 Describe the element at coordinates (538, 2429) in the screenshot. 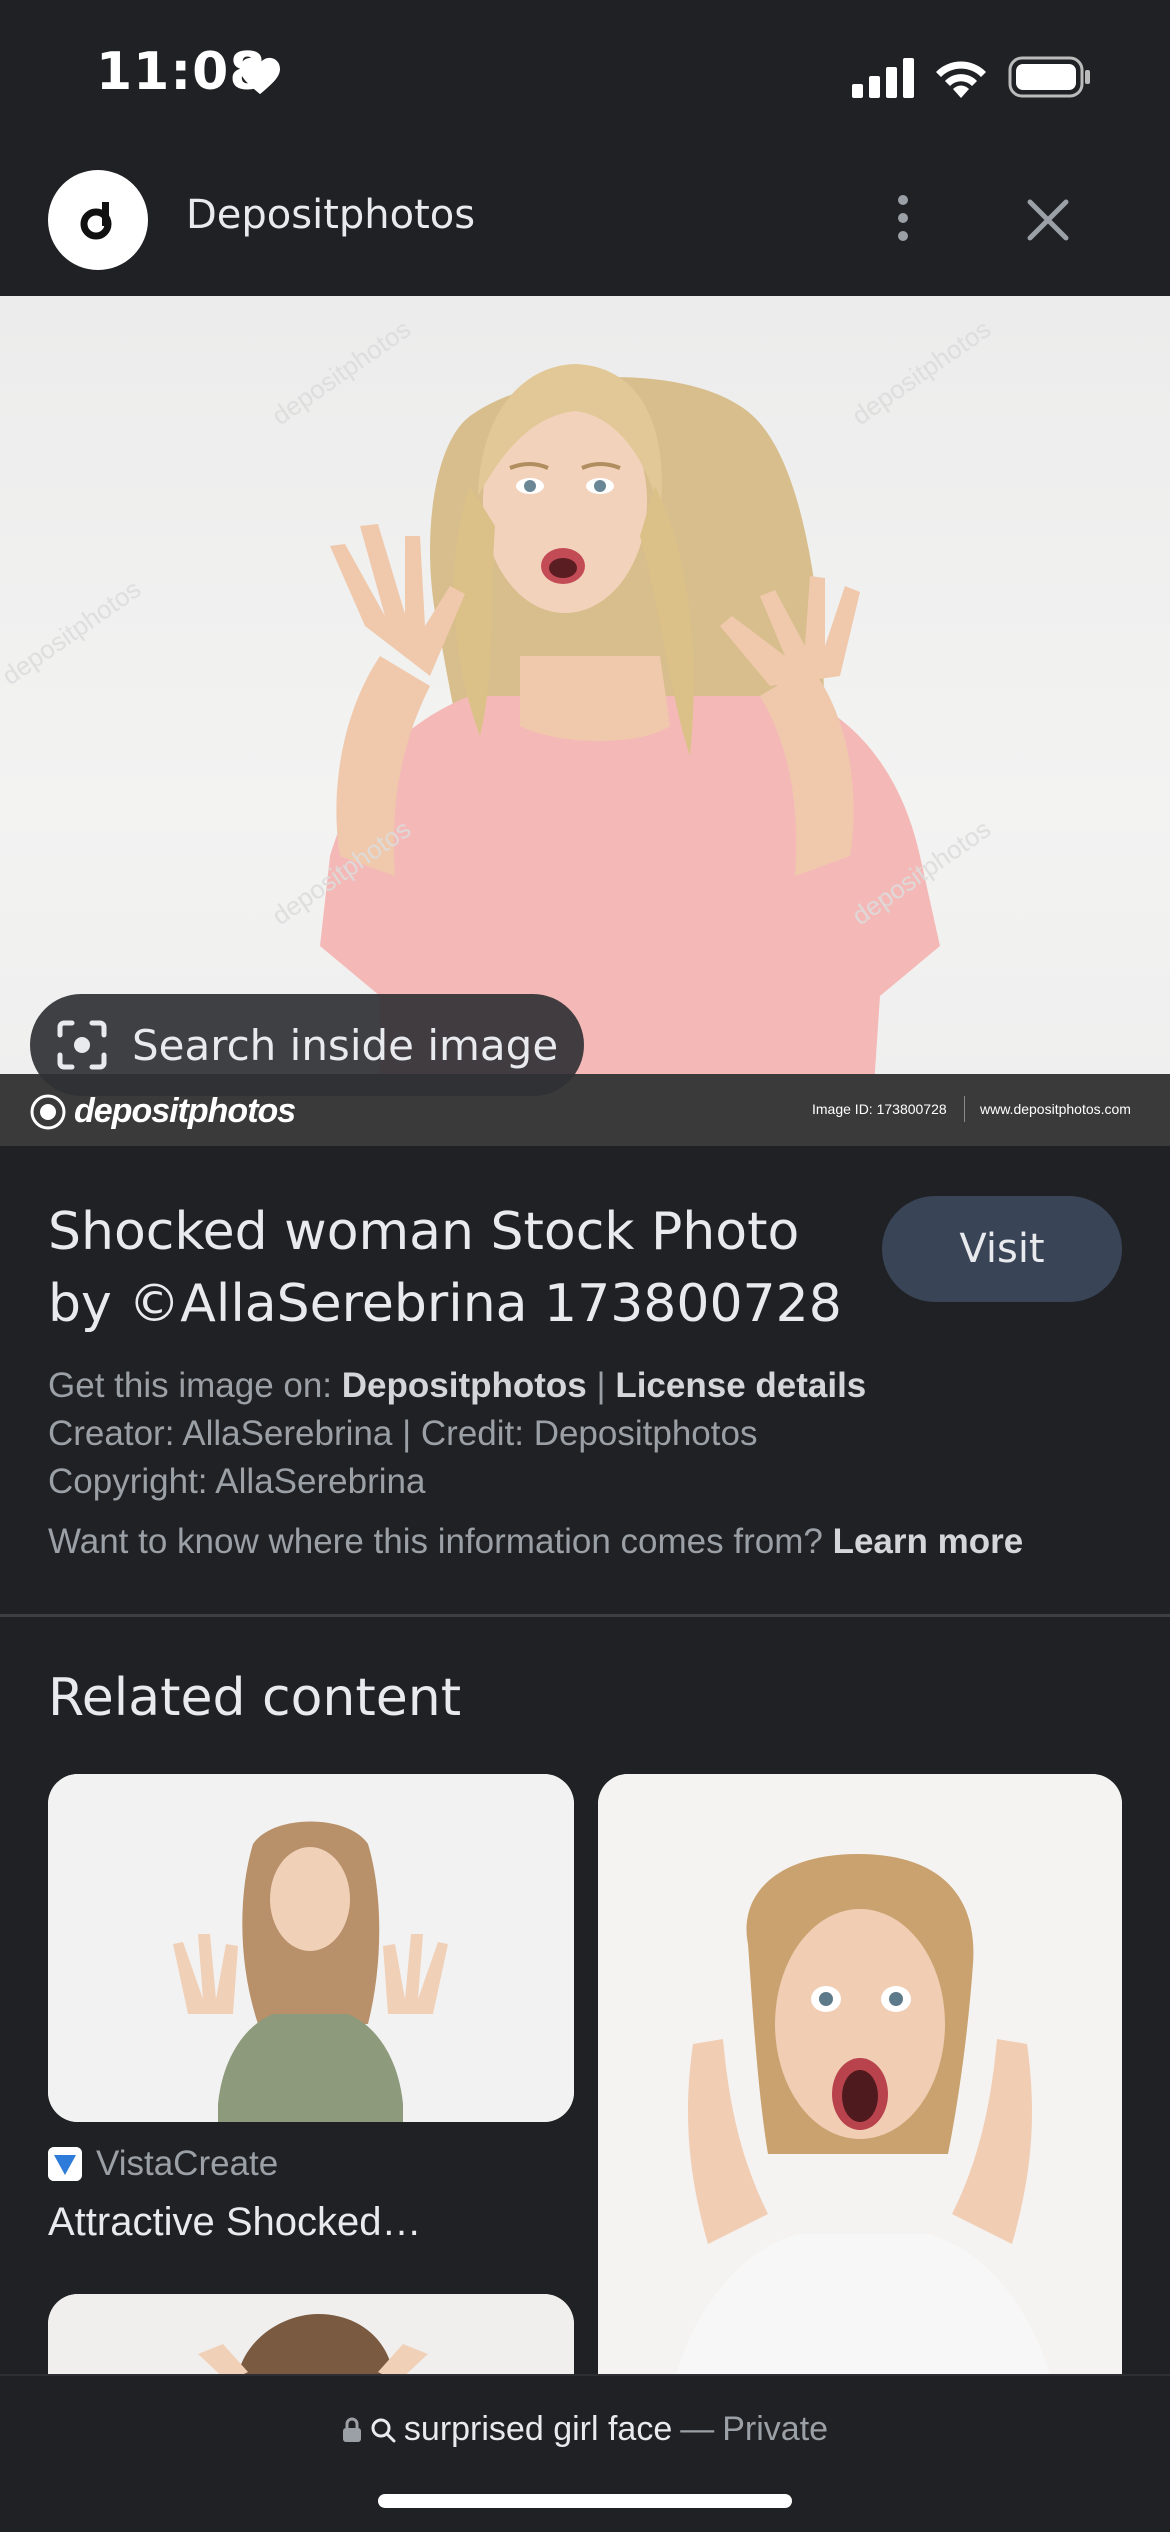

I see `search-query: surprised girl face` at that location.